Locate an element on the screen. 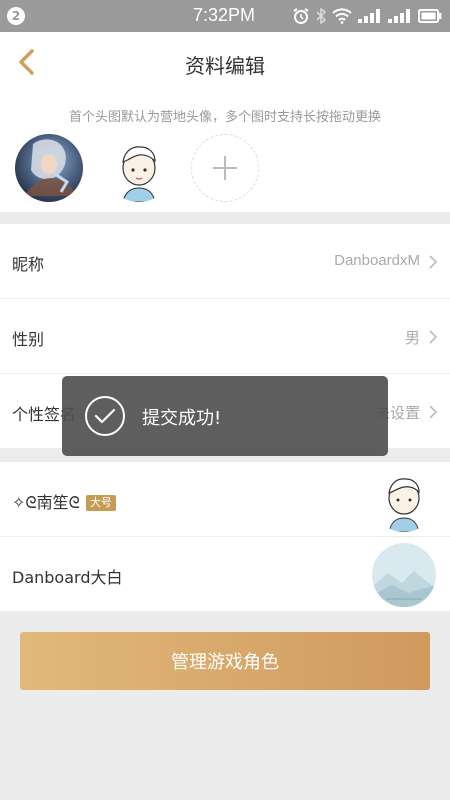  row-value: 男 is located at coordinates (412, 338).